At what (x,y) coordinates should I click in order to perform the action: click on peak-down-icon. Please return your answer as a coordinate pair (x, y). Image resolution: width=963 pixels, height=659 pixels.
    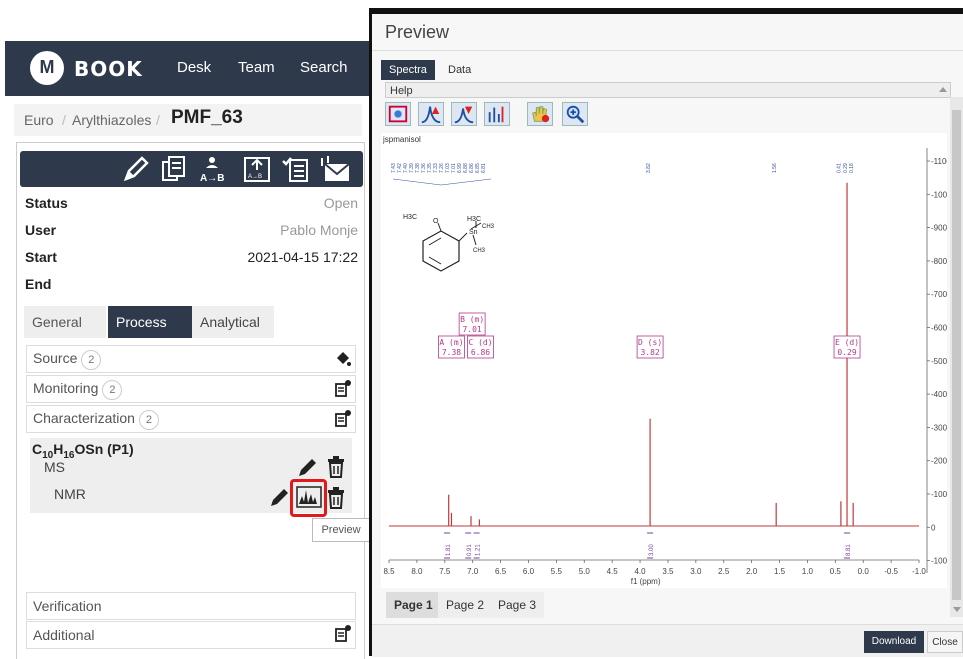
    Looking at the image, I should click on (464, 114).